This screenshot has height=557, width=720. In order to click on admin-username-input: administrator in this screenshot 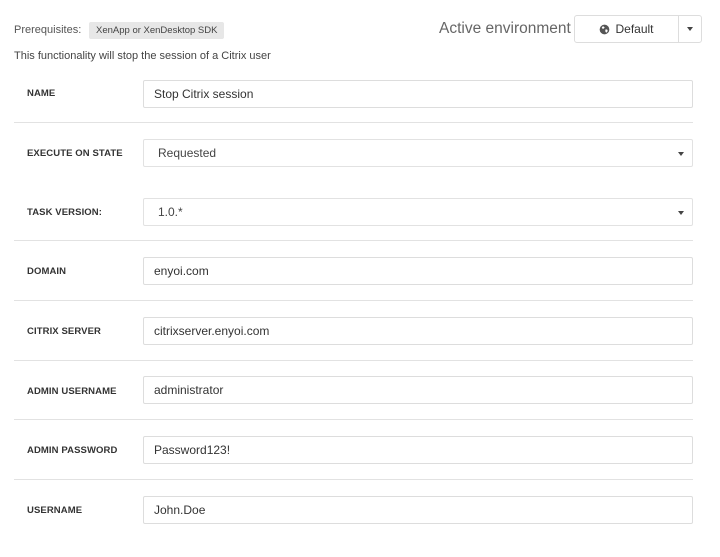, I will do `click(418, 390)`.